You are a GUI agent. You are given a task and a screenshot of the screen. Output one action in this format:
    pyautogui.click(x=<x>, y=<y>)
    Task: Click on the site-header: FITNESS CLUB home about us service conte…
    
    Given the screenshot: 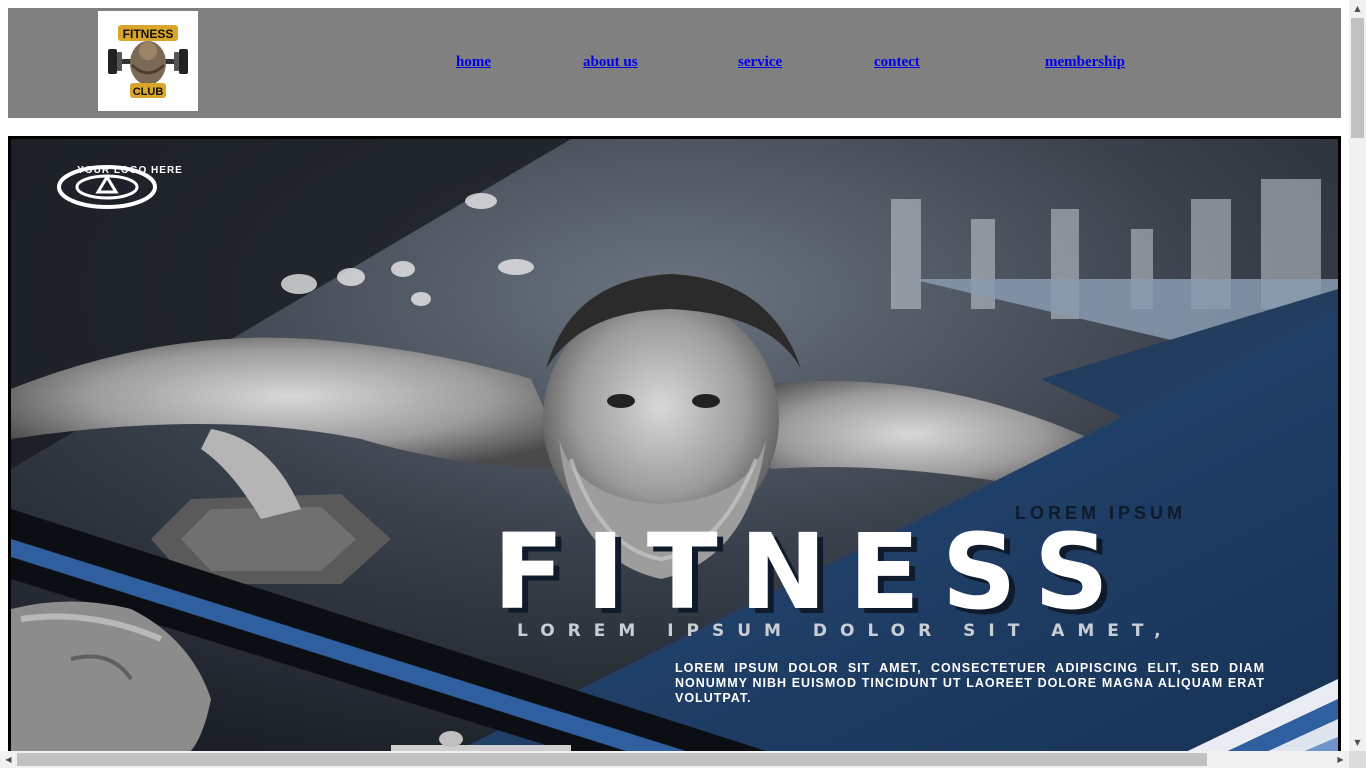 What is the action you would take?
    pyautogui.click(x=674, y=63)
    